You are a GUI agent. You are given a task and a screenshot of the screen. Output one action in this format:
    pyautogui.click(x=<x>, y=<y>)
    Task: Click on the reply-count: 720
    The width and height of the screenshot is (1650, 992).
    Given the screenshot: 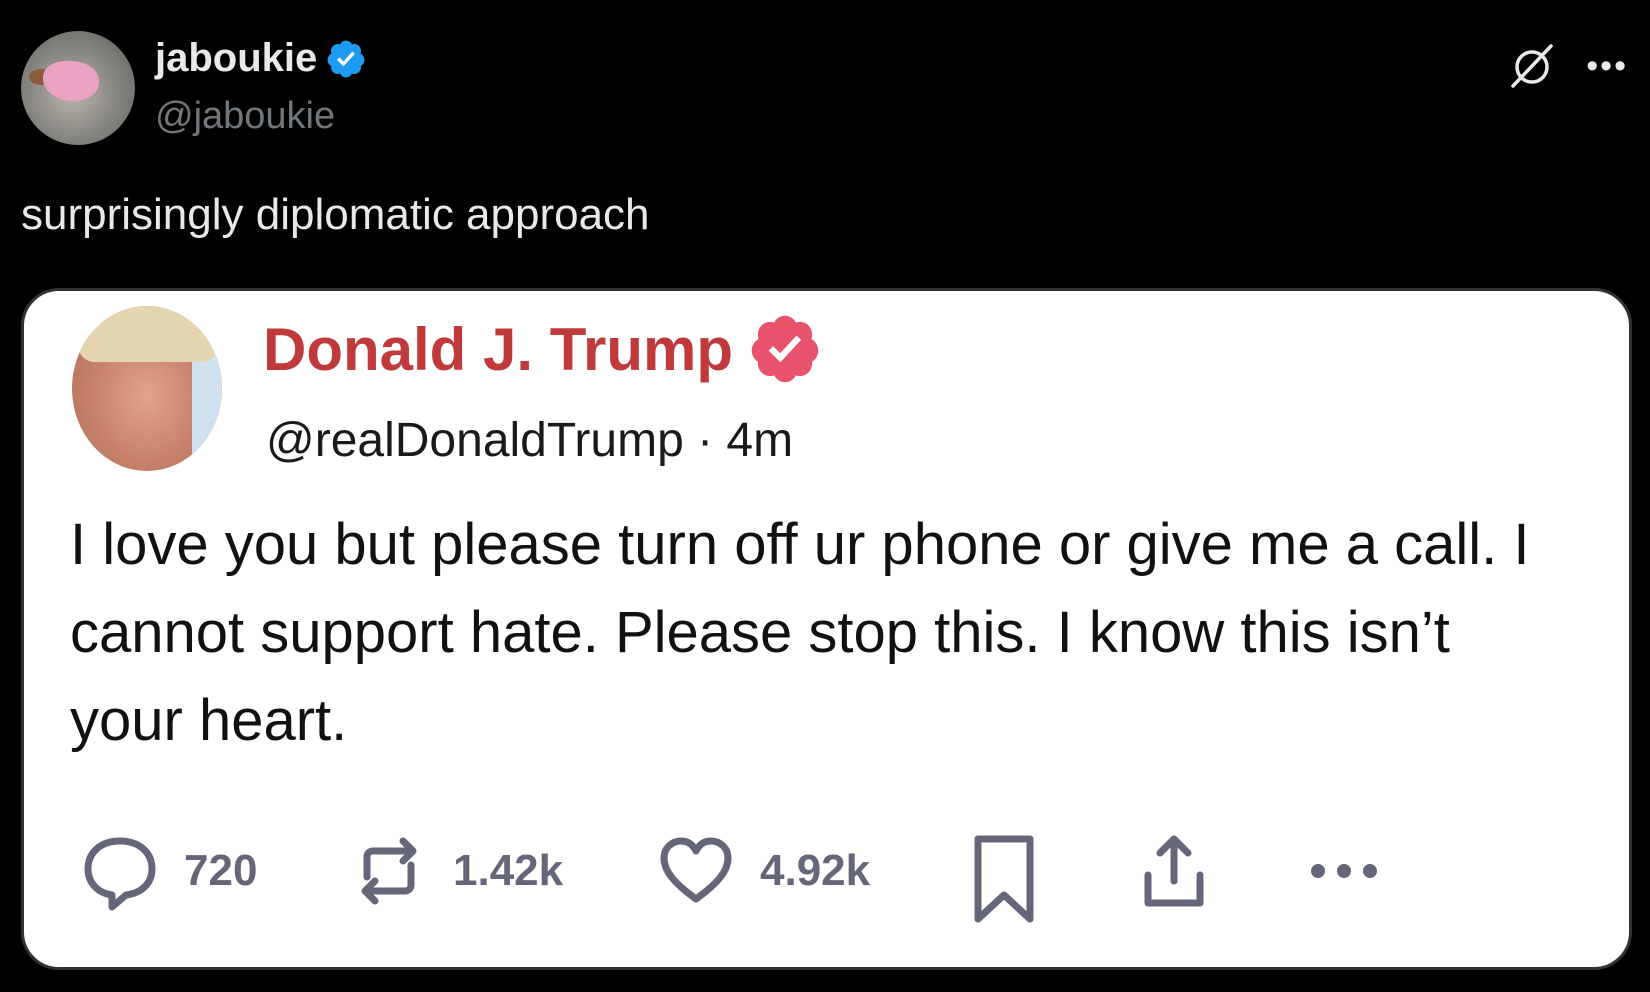 What is the action you would take?
    pyautogui.click(x=221, y=870)
    